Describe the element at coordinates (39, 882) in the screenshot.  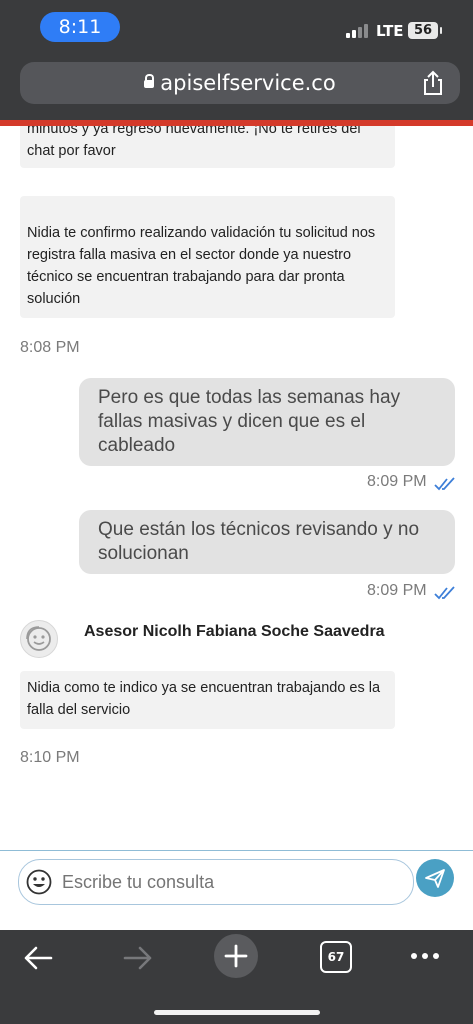
I see `emoji-icon` at that location.